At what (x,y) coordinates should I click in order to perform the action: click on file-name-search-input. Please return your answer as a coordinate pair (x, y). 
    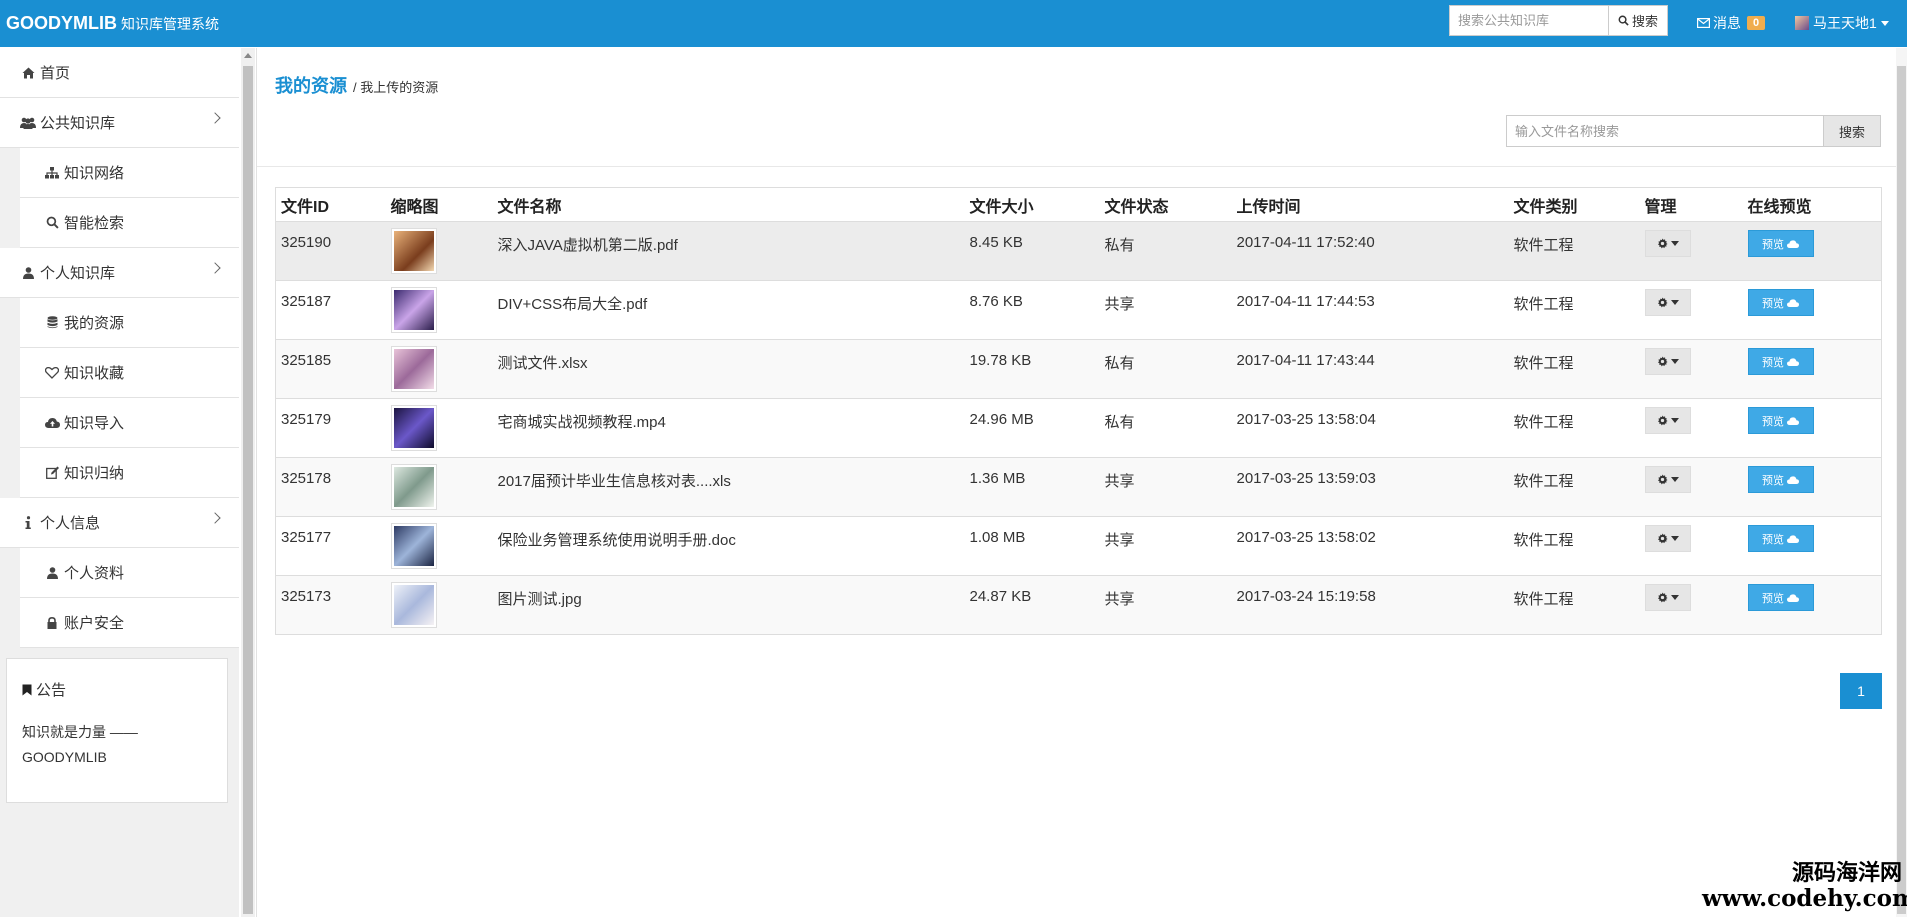
    Looking at the image, I should click on (1665, 131).